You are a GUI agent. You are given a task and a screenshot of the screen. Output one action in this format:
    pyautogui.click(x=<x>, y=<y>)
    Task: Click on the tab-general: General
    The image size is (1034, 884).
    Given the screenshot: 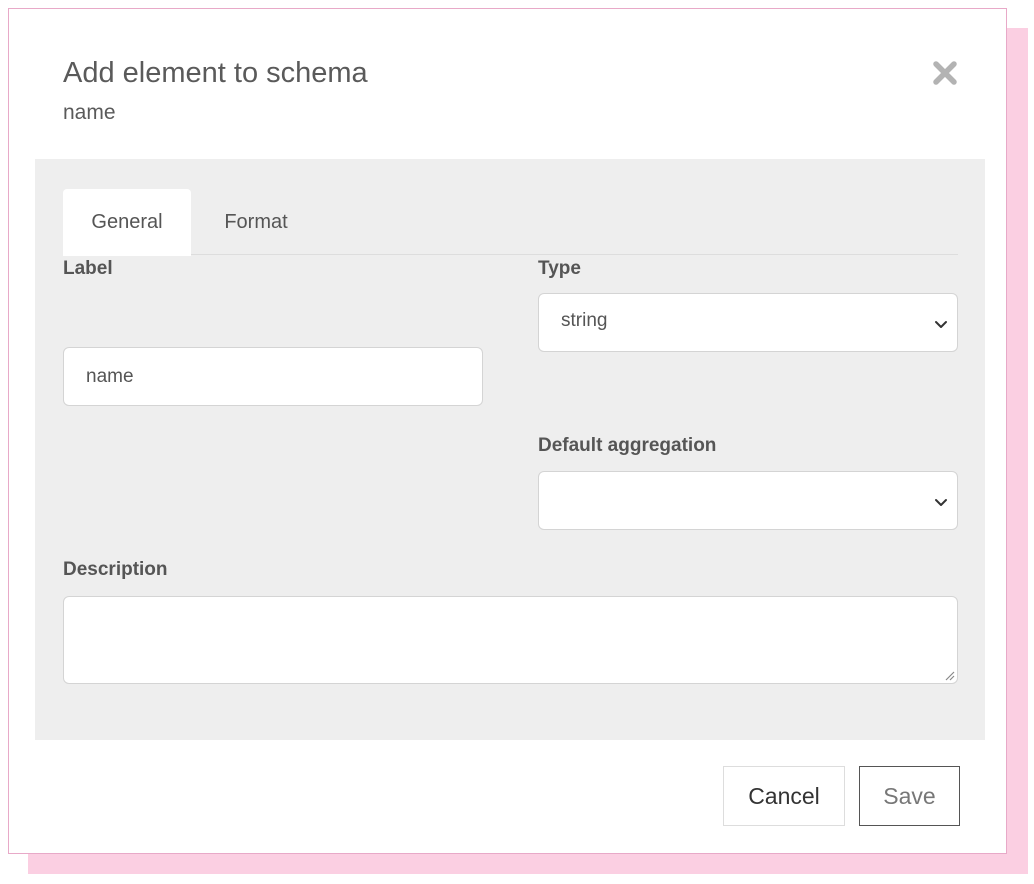 What is the action you would take?
    pyautogui.click(x=127, y=222)
    